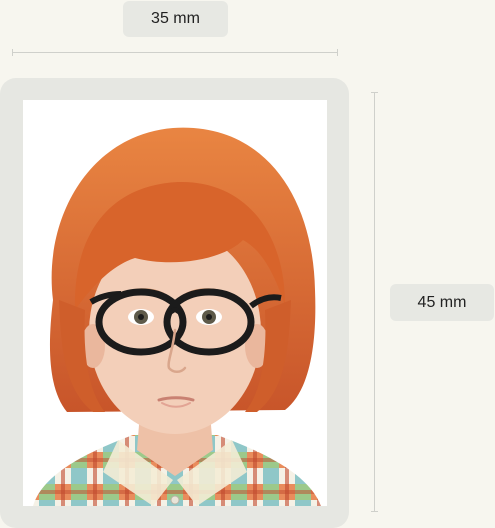 Image resolution: width=495 pixels, height=528 pixels. Describe the element at coordinates (442, 302) in the screenshot. I see `height-dimension-label: 45 mm` at that location.